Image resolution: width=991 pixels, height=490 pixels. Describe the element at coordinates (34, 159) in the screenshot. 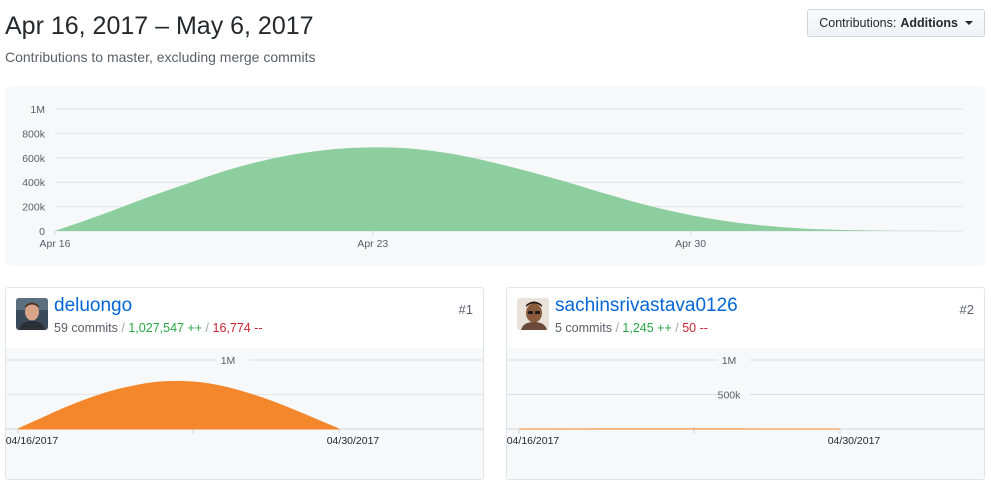

I see `y-tick-label: 600k` at that location.